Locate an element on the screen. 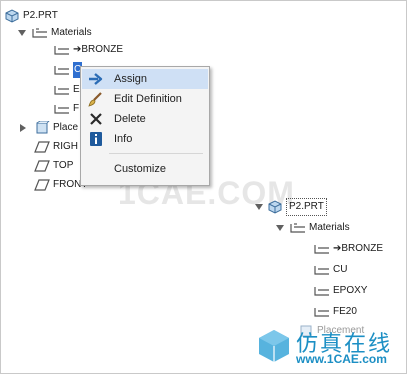  assign-arrow-icon is located at coordinates (96, 79).